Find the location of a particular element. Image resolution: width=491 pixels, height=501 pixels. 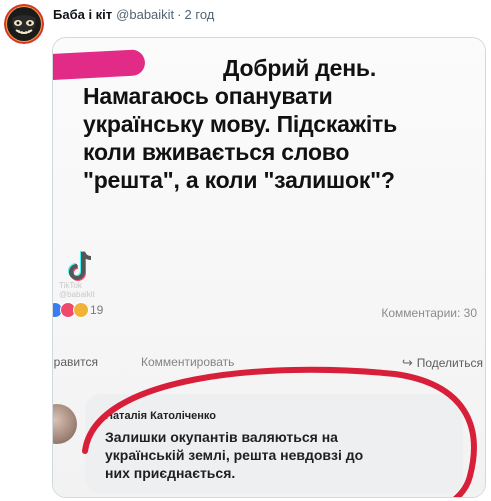

reactions-summary: 19 is located at coordinates (78, 310).